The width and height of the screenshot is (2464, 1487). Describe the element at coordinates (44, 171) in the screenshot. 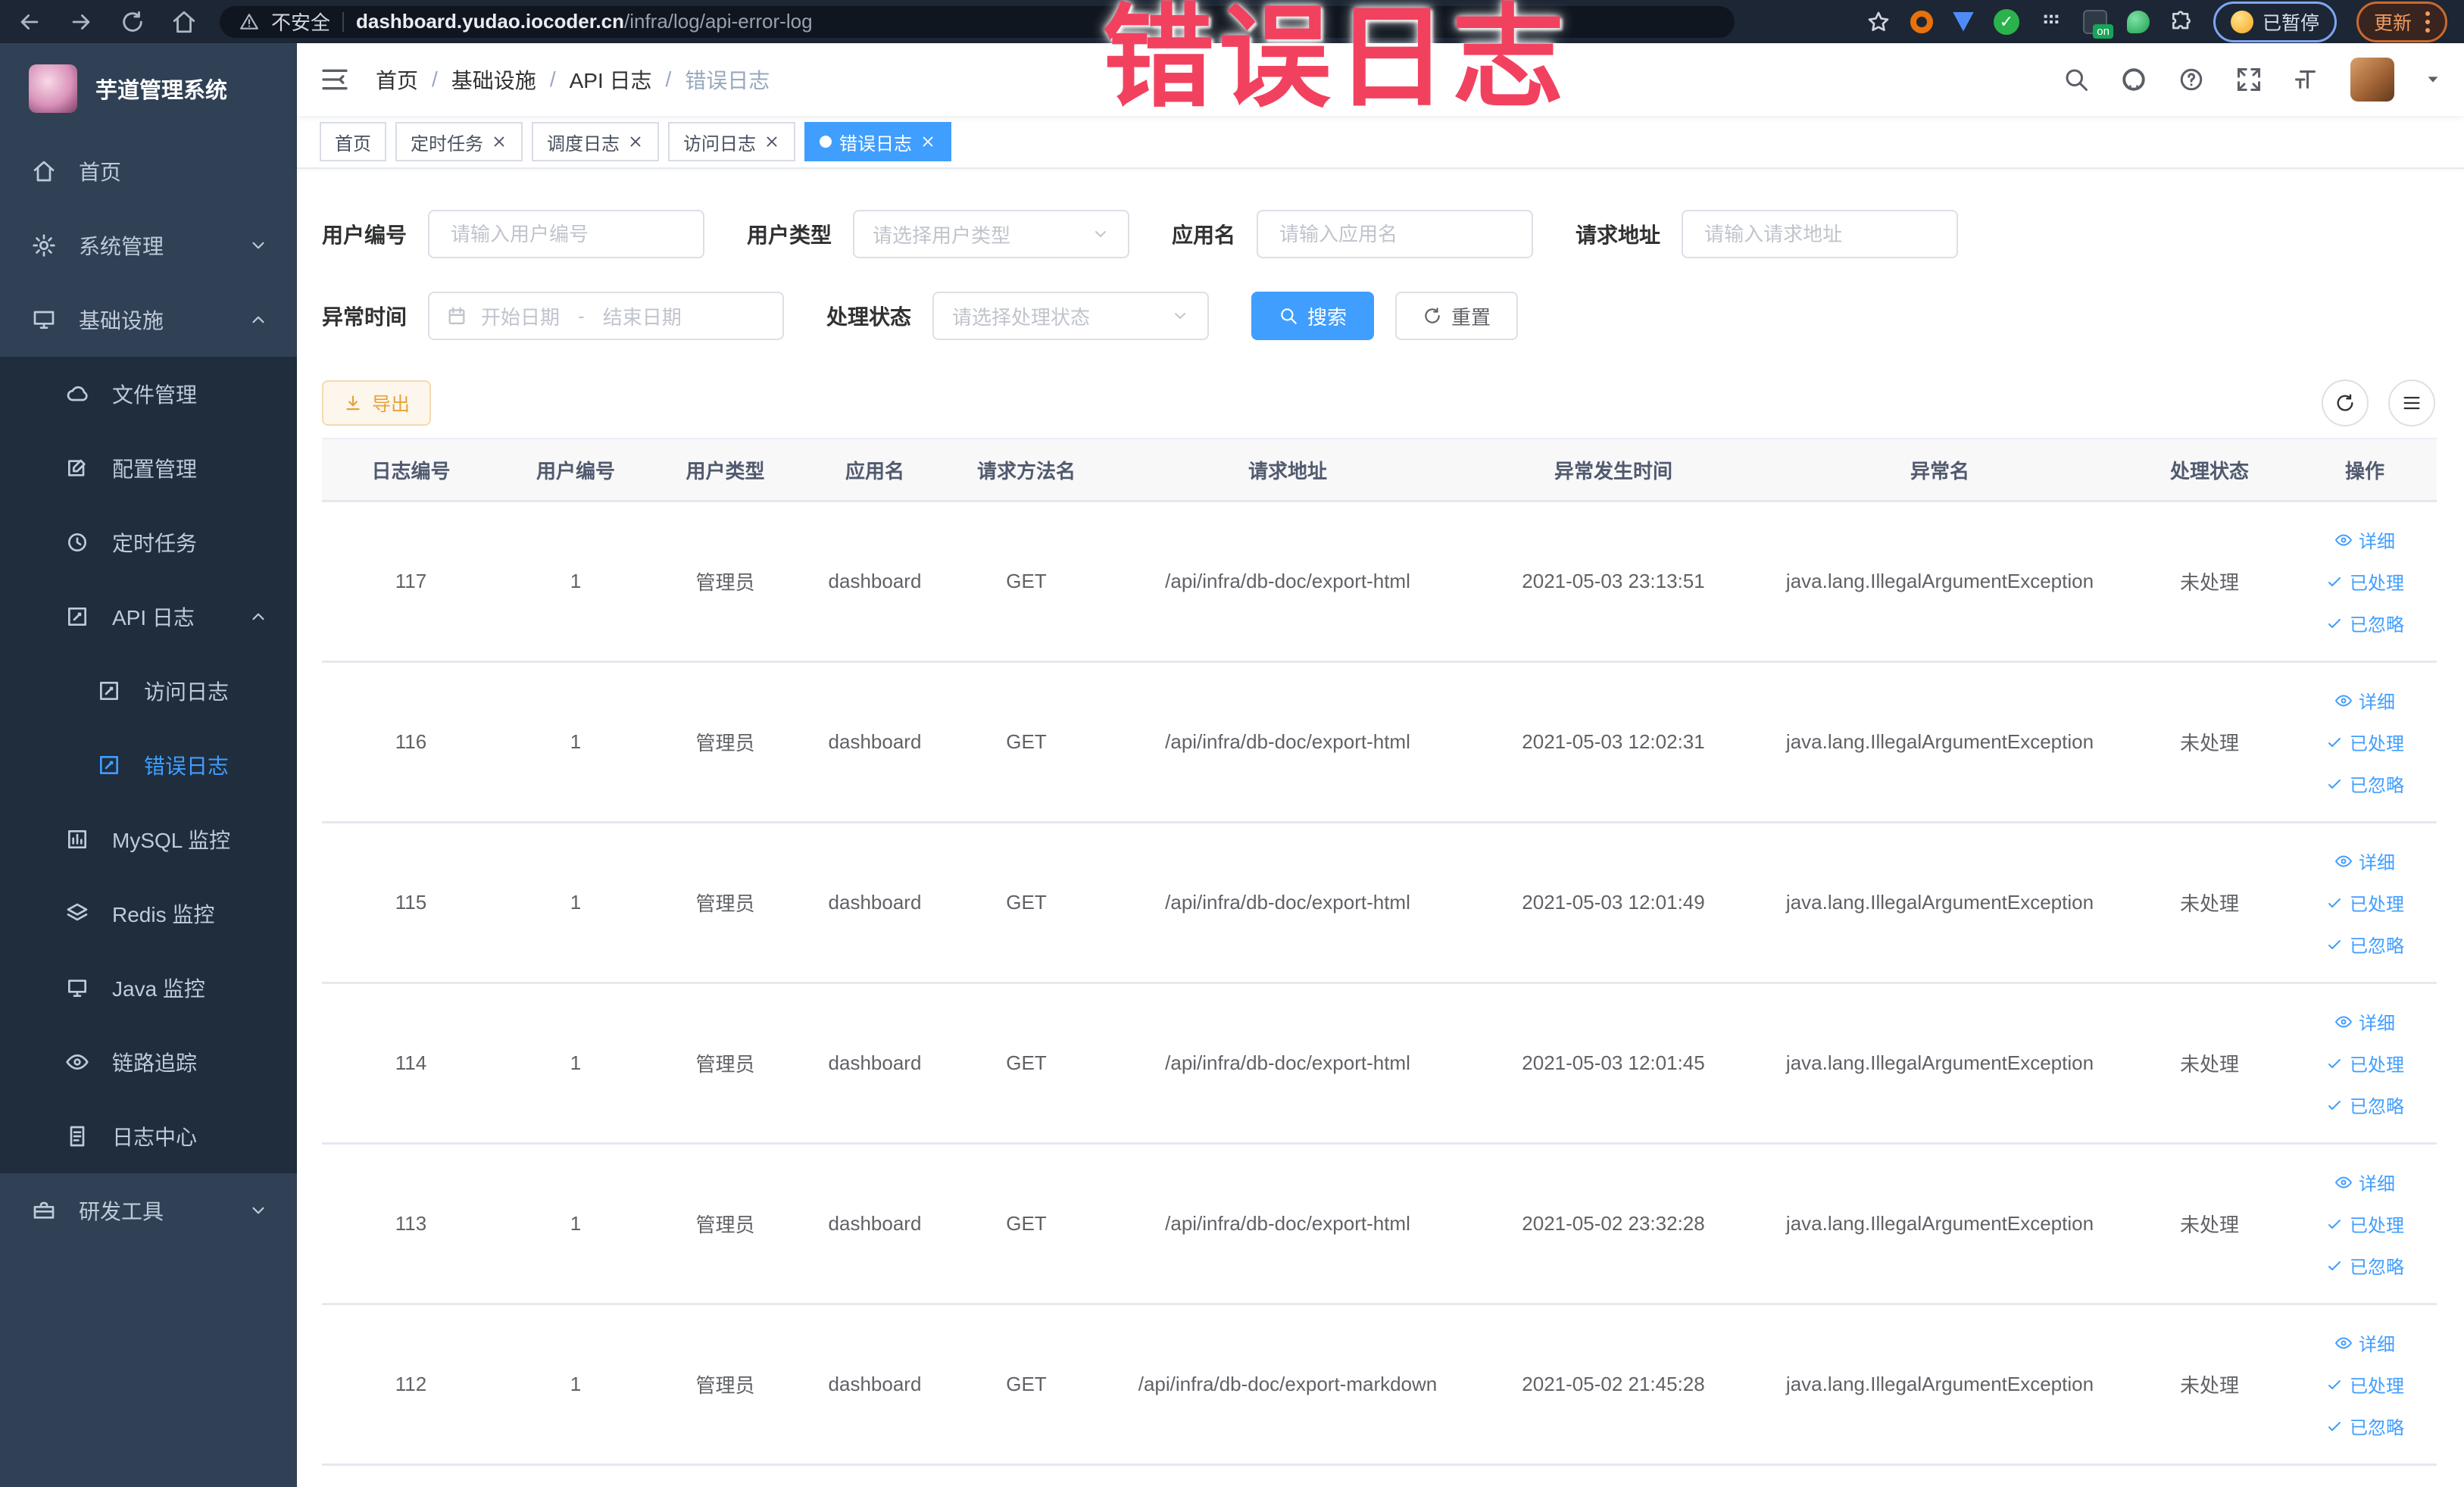

I see `home-icon` at that location.